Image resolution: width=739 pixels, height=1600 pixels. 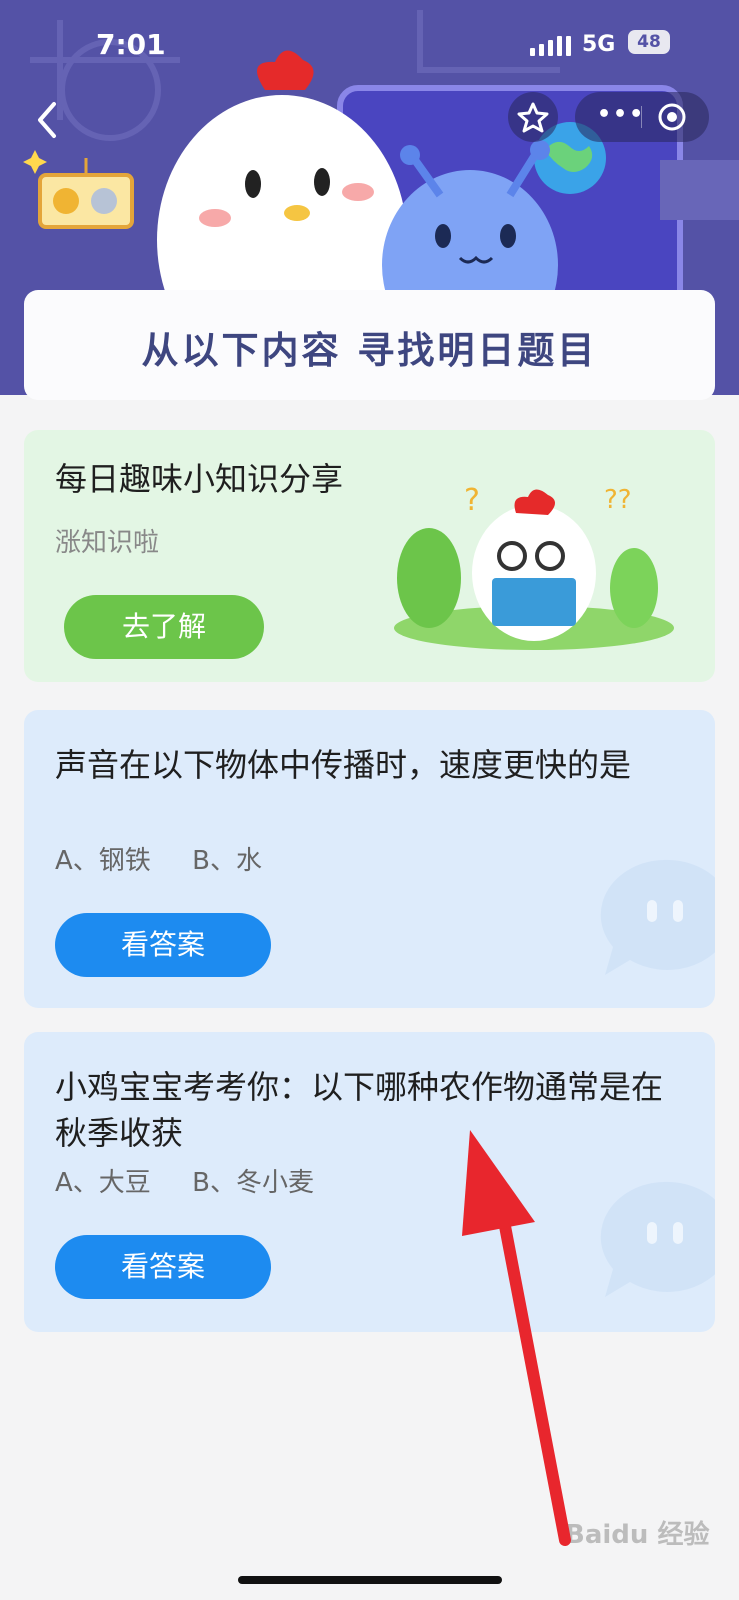 What do you see at coordinates (599, 44) in the screenshot?
I see `network-type: 5G` at bounding box center [599, 44].